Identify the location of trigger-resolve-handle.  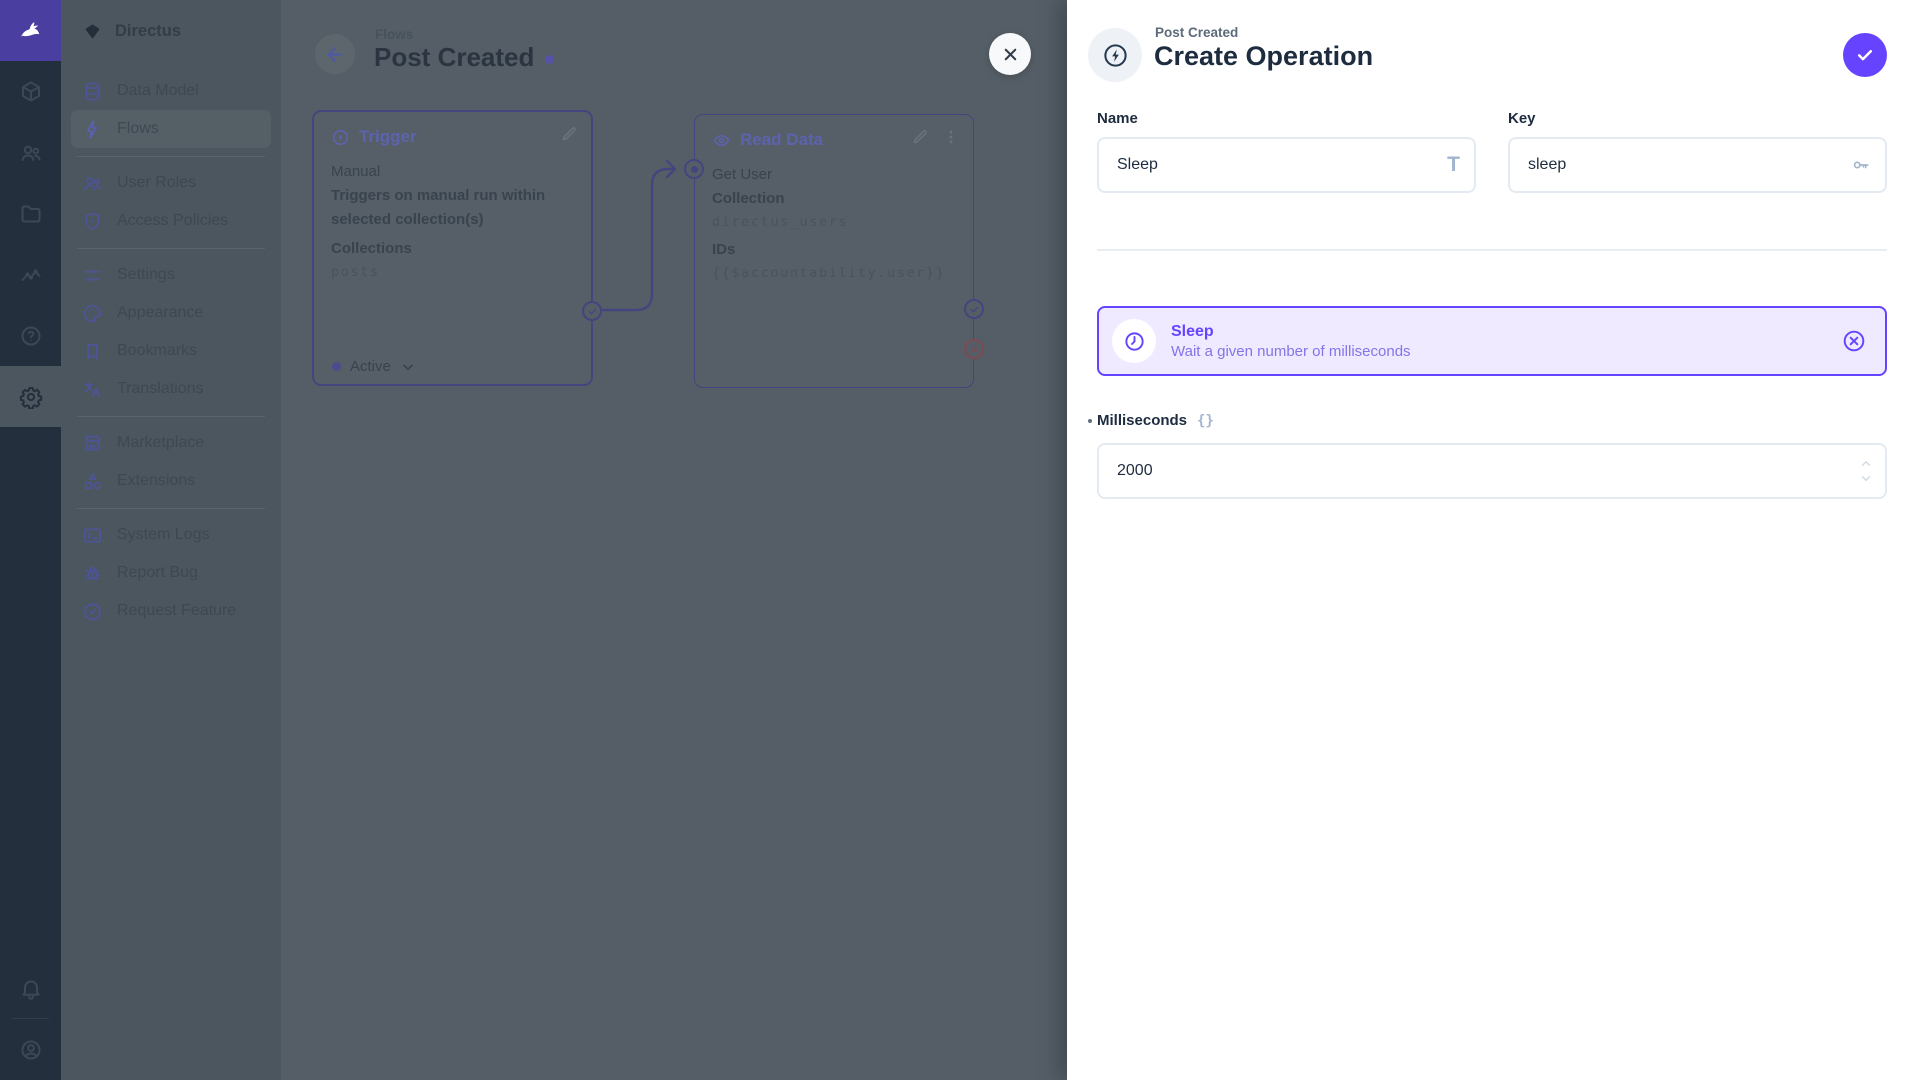
(592, 311).